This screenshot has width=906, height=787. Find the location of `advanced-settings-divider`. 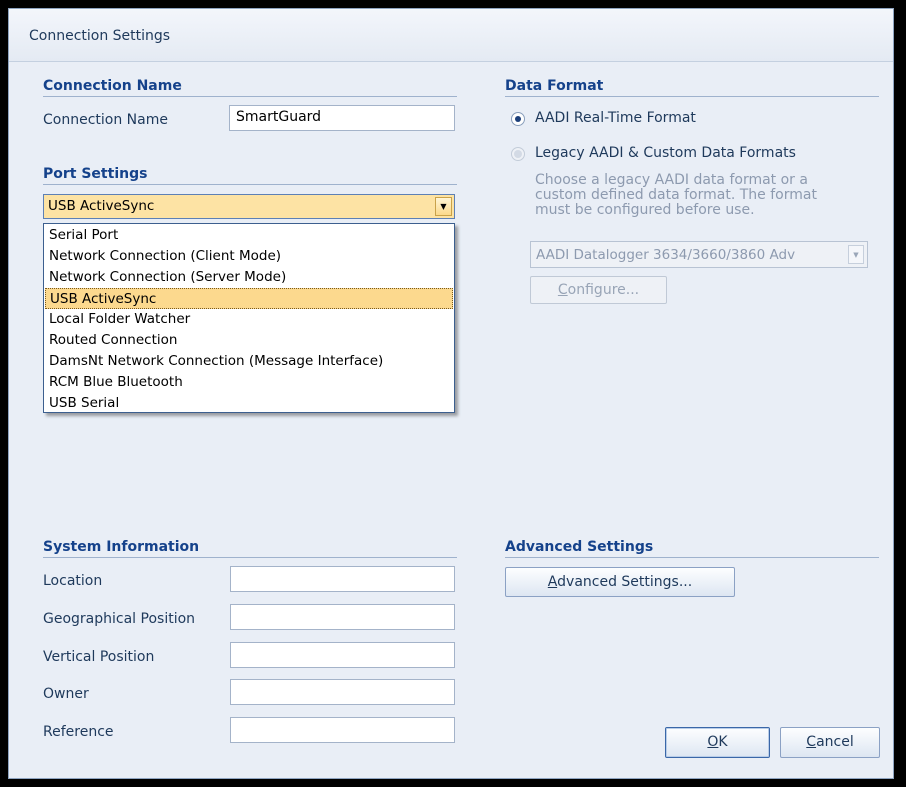

advanced-settings-divider is located at coordinates (692, 557).